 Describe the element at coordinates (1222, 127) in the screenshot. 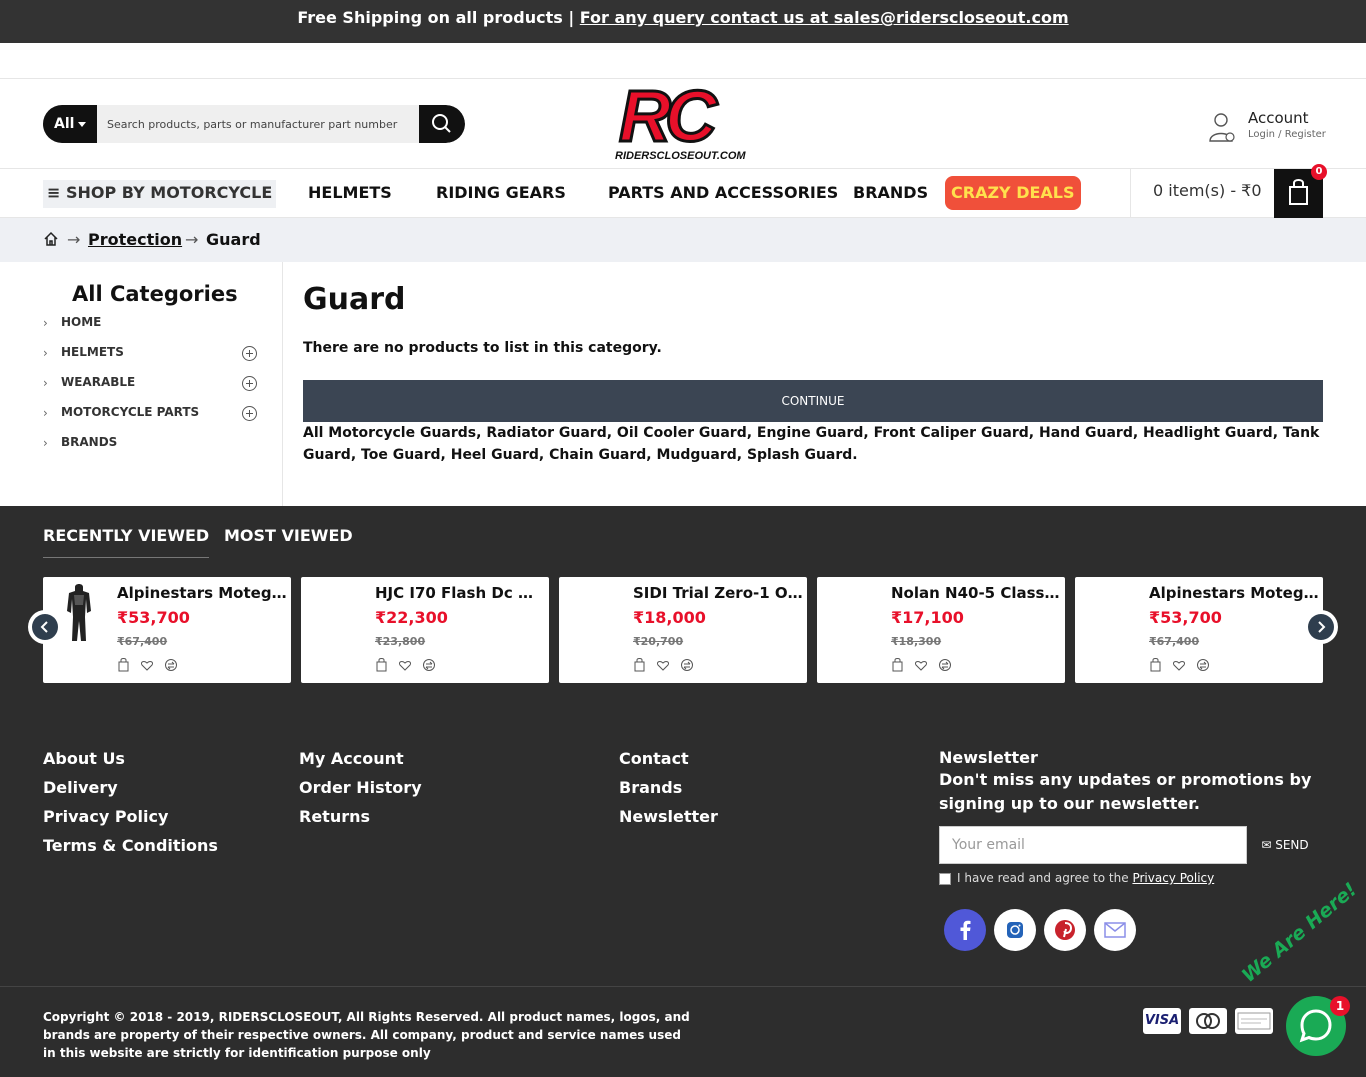

I see `user-icon` at that location.